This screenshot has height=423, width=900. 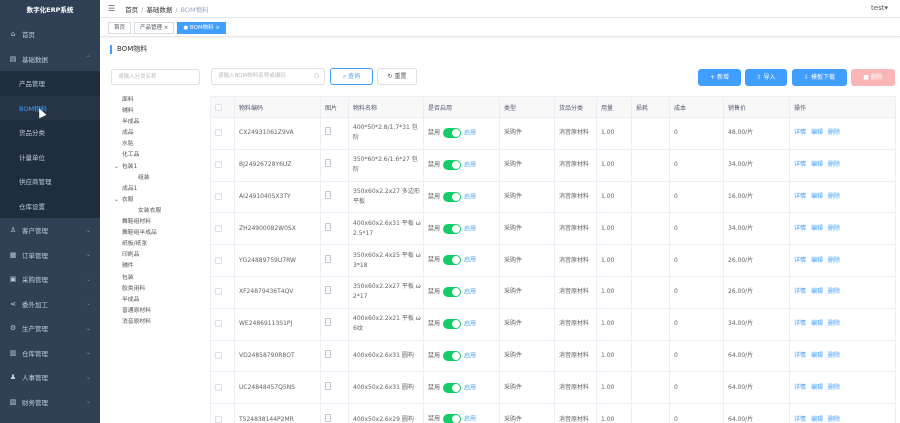 What do you see at coordinates (158, 322) in the screenshot?
I see `tree-node: 消音原材料` at bounding box center [158, 322].